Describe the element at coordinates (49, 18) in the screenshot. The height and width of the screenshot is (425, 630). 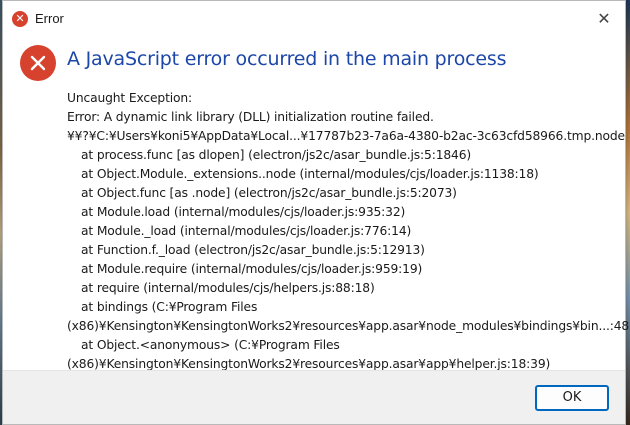
I see `window-title: Error` at that location.